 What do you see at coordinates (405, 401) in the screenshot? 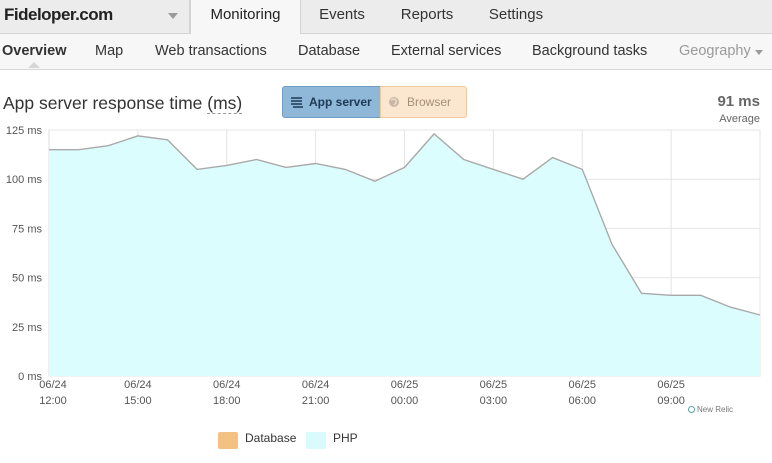
I see `x-tick-time: 00:00` at bounding box center [405, 401].